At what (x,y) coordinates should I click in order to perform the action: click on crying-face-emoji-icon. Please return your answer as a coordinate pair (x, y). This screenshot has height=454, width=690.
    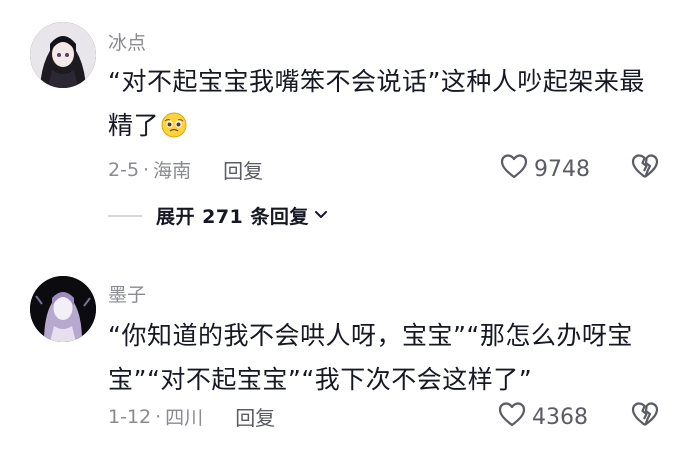
    Looking at the image, I should click on (174, 123).